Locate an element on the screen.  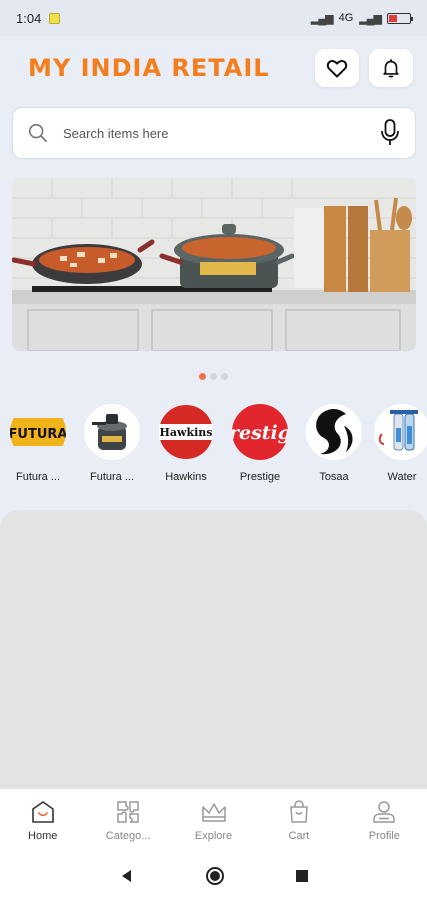
bell-icon is located at coordinates (391, 68).